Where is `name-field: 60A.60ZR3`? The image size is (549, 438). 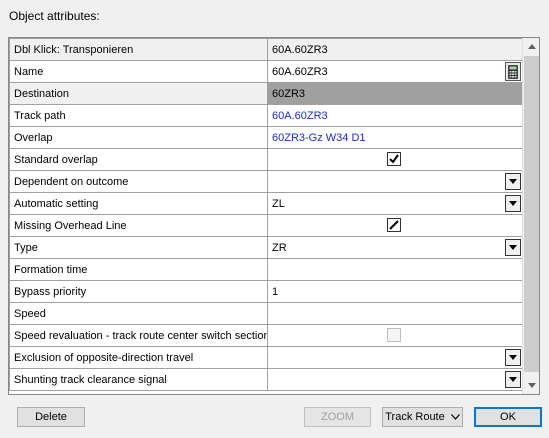 name-field: 60A.60ZR3 is located at coordinates (395, 71).